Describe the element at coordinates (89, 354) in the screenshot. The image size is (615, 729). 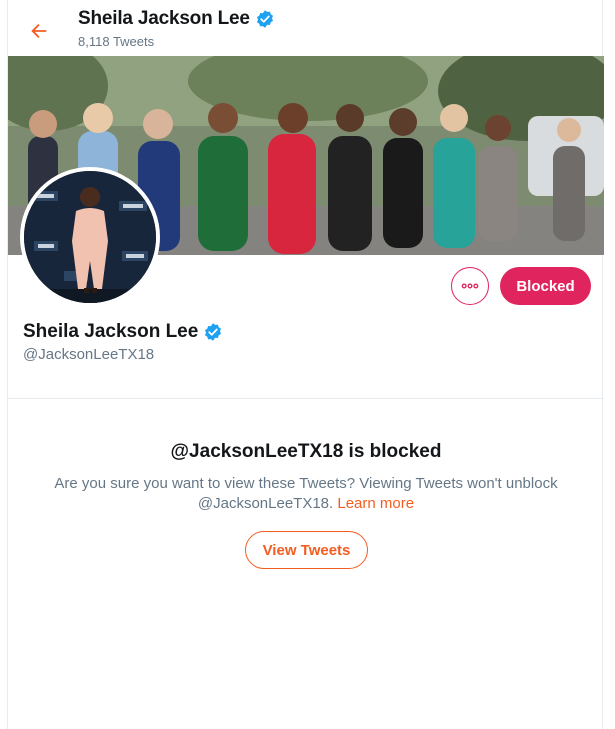
I see `profile-handle: @JacksonLeeTX18` at that location.